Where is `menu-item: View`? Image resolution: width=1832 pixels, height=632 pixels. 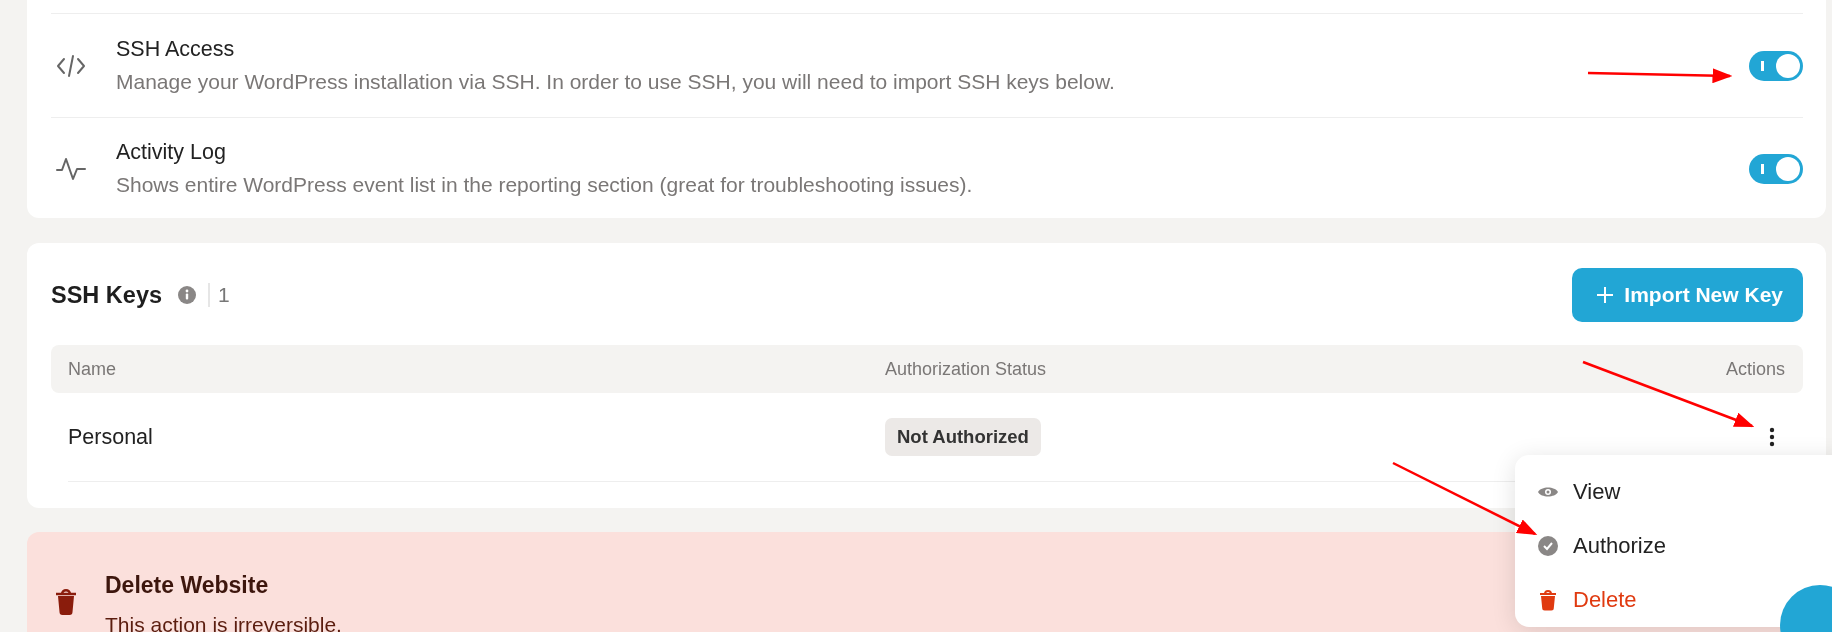 menu-item: View is located at coordinates (1673, 492).